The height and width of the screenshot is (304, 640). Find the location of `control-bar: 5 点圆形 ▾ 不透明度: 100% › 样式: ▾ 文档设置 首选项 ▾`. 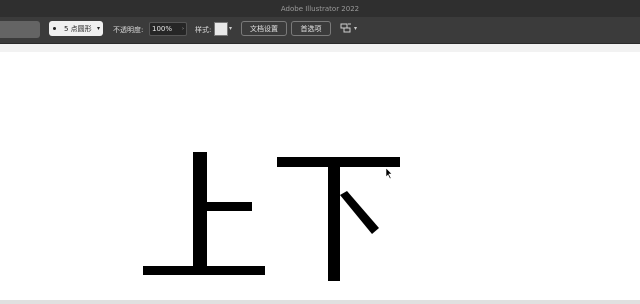

control-bar: 5 点圆形 ▾ 不透明度: 100% › 样式: ▾ 文档设置 首选项 ▾ is located at coordinates (320, 30).